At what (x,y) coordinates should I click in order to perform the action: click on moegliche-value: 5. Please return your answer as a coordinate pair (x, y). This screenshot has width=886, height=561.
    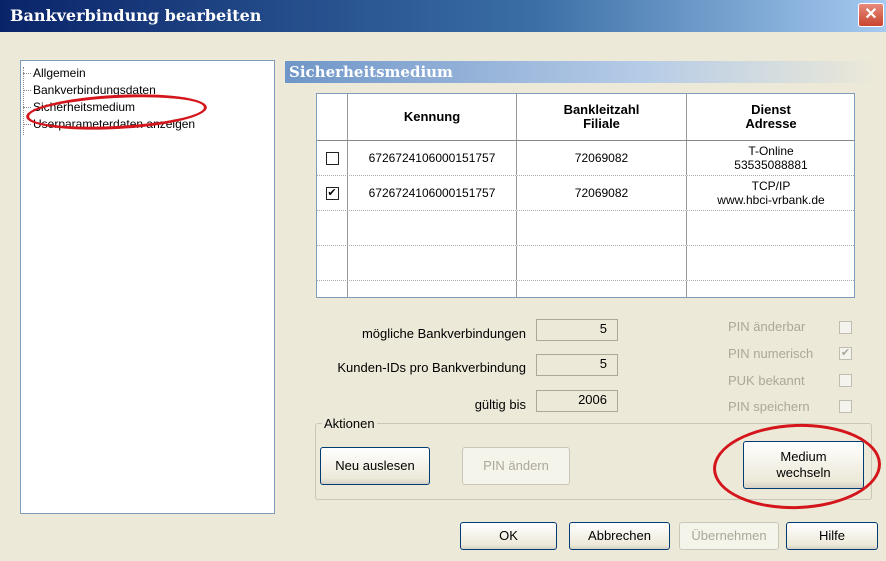
    Looking at the image, I should click on (577, 330).